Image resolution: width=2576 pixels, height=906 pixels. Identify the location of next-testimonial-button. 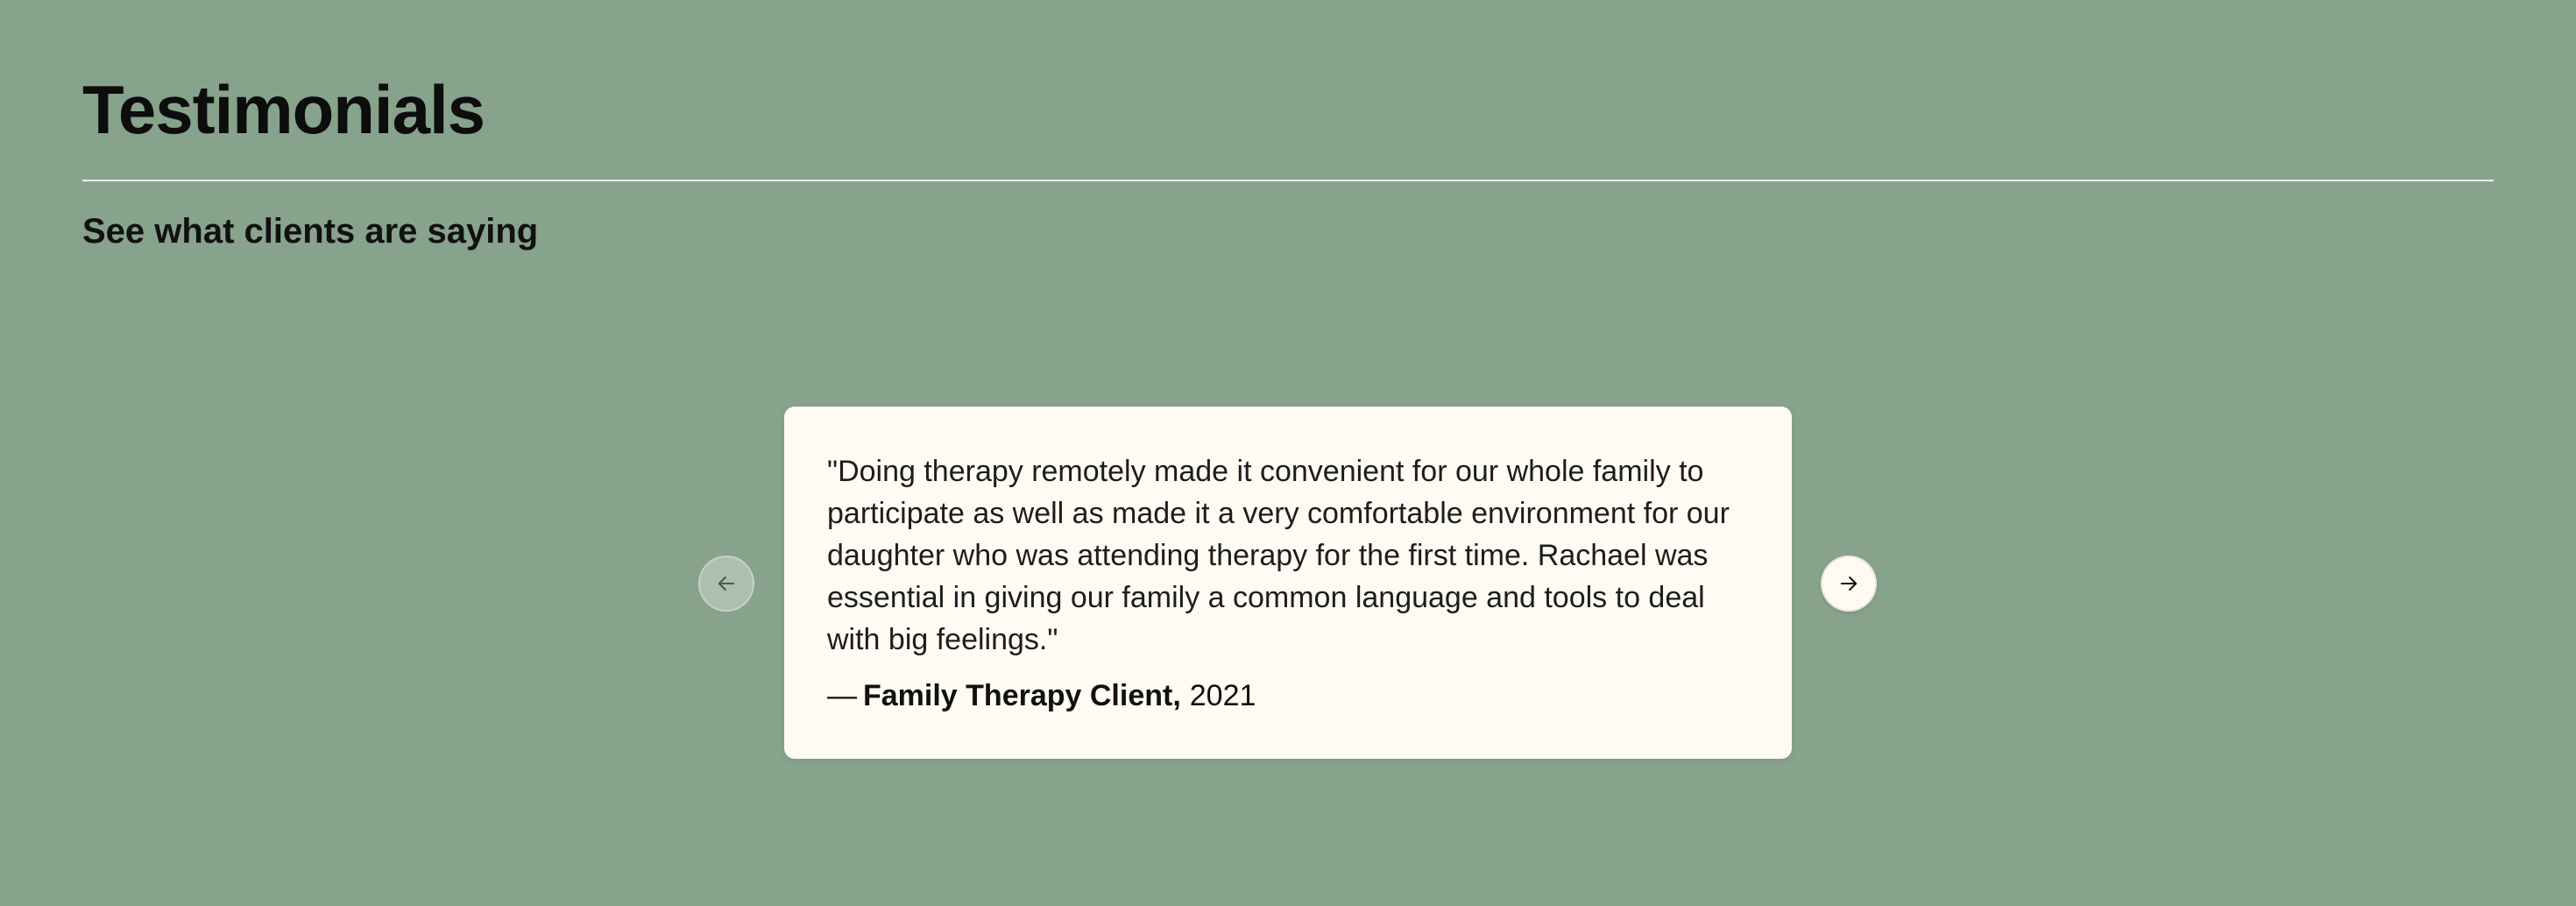
(1849, 584).